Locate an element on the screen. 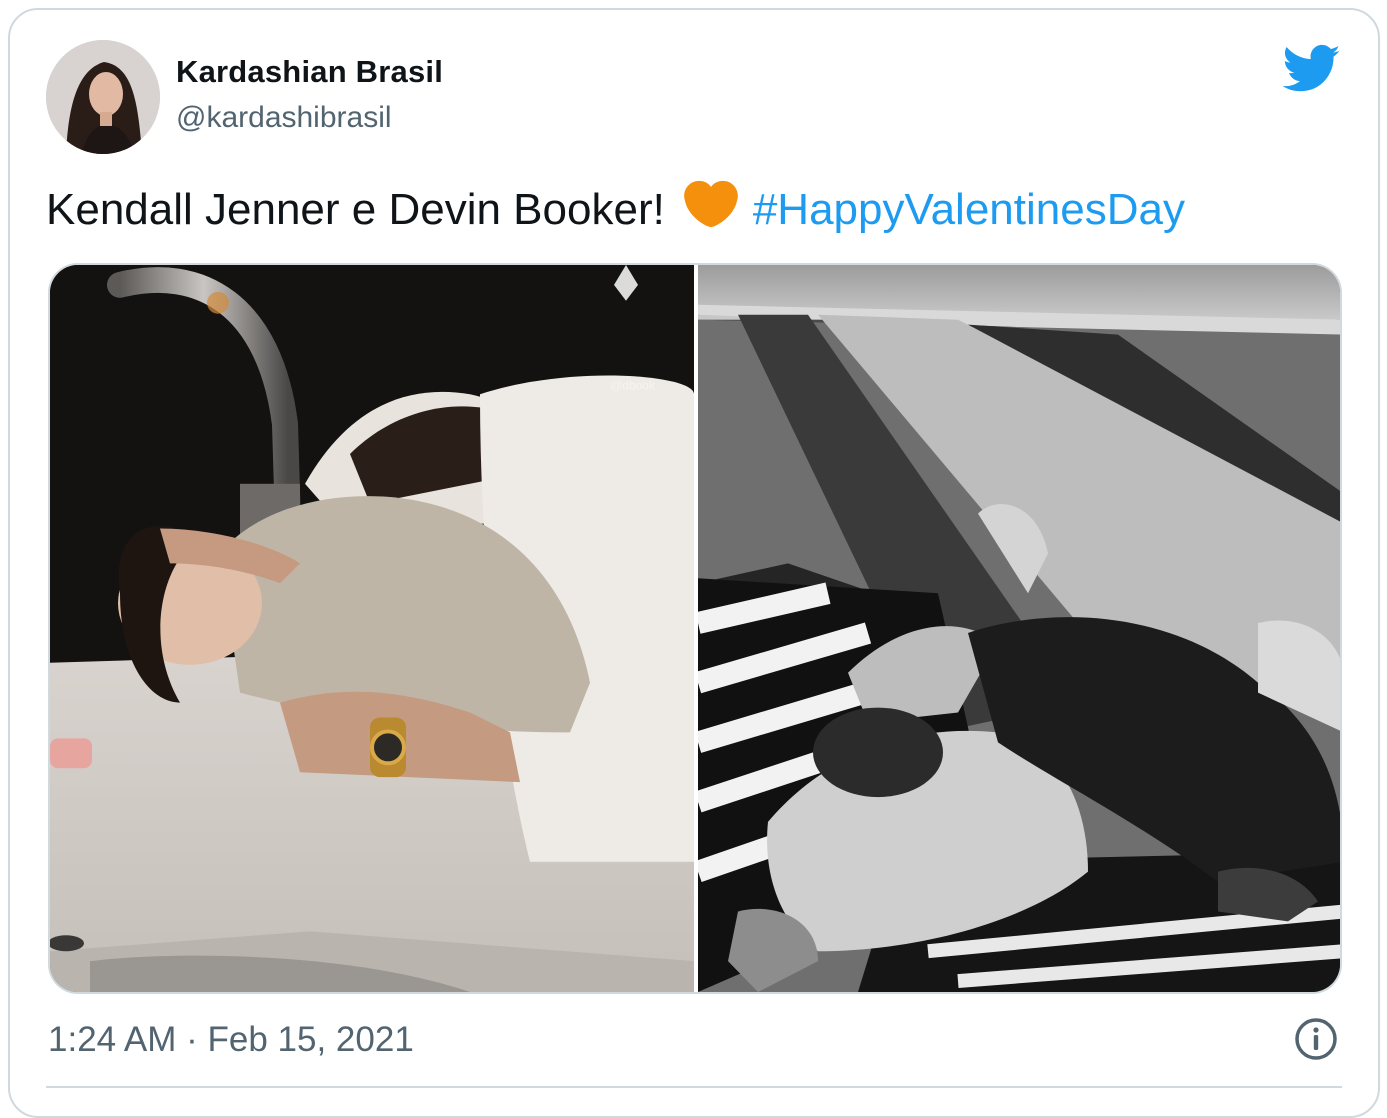 The height and width of the screenshot is (1118, 1387). avatar is located at coordinates (103, 97).